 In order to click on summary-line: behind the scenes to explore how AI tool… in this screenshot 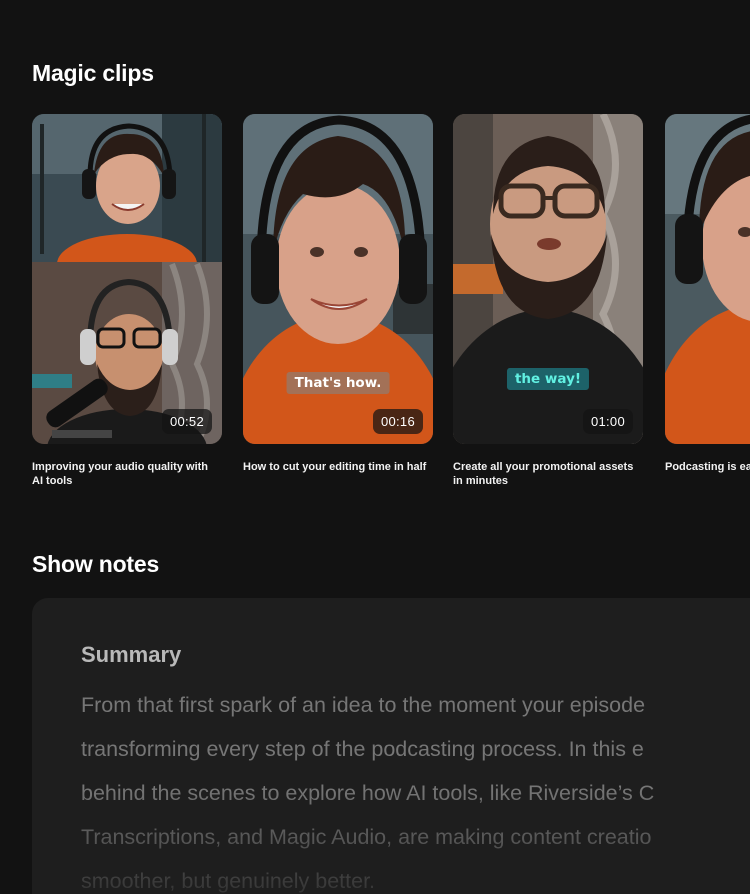, I will do `click(368, 793)`.